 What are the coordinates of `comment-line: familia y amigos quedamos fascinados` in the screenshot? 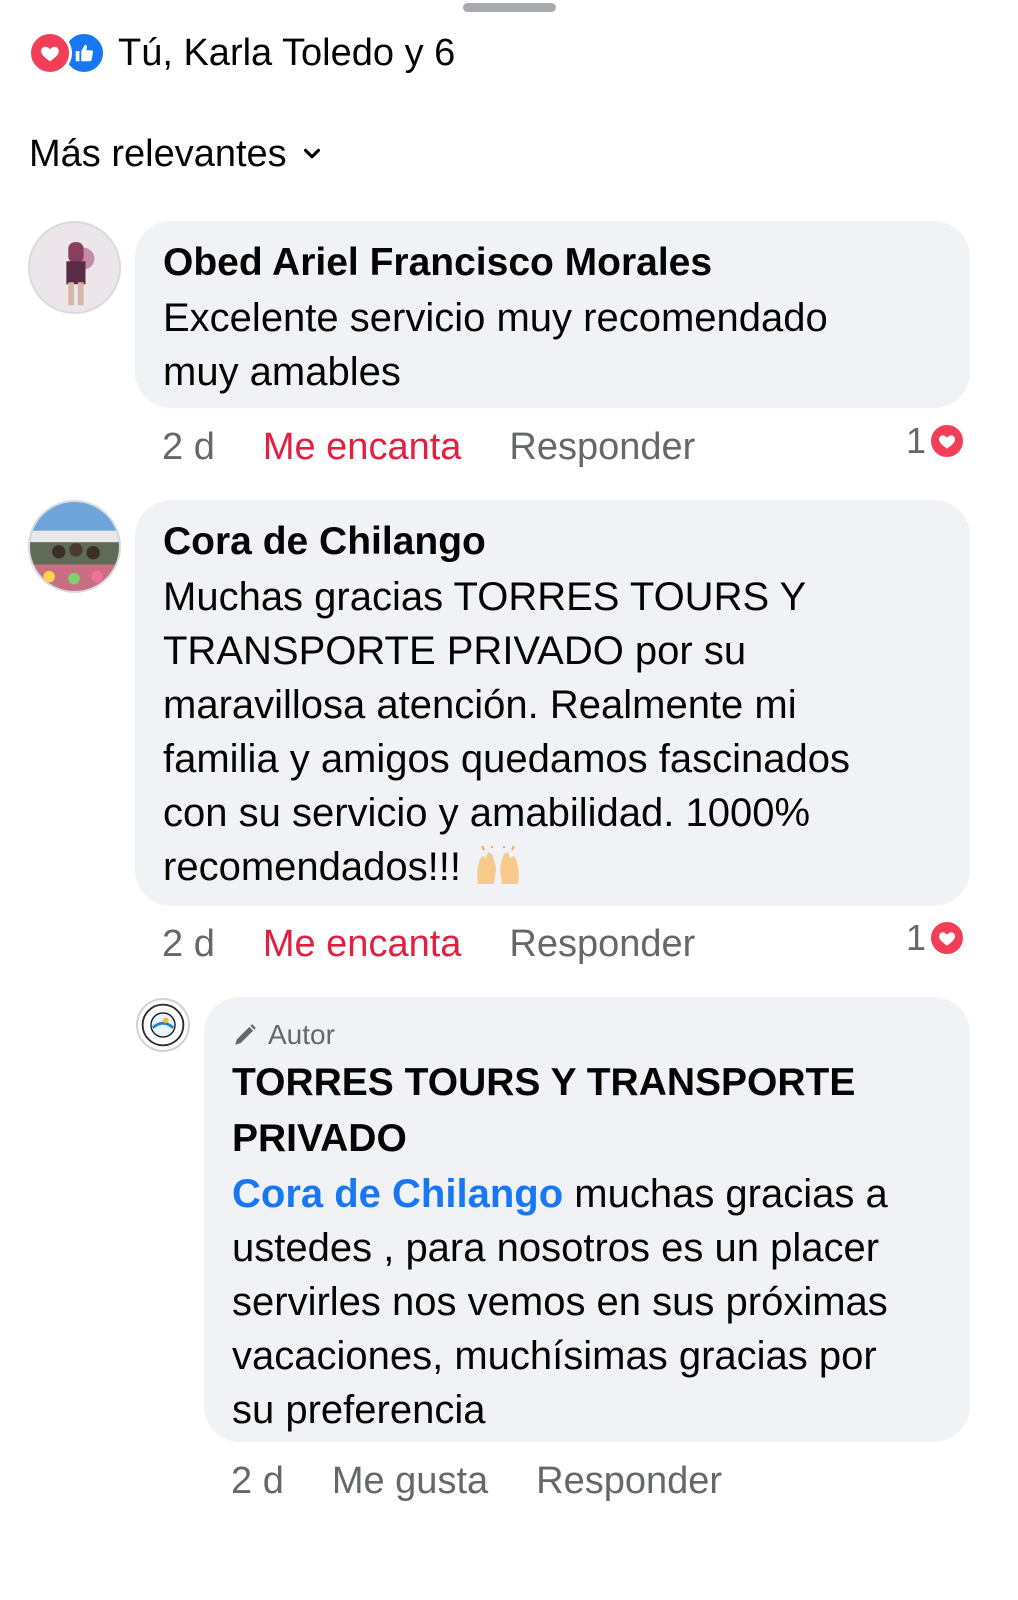 It's located at (507, 759).